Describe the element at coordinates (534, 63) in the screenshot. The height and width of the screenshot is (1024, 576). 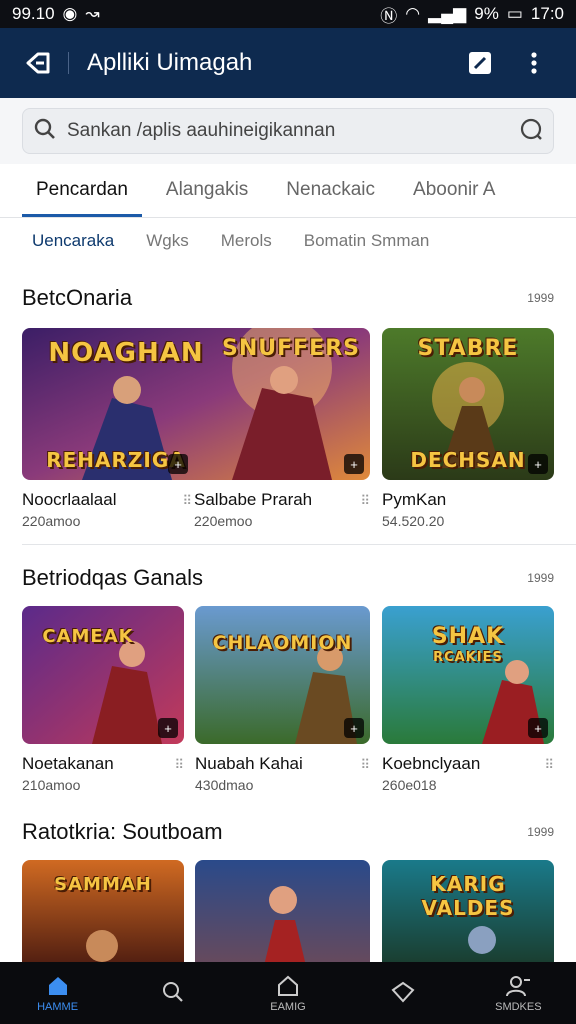
I see `more-vert-icon` at that location.